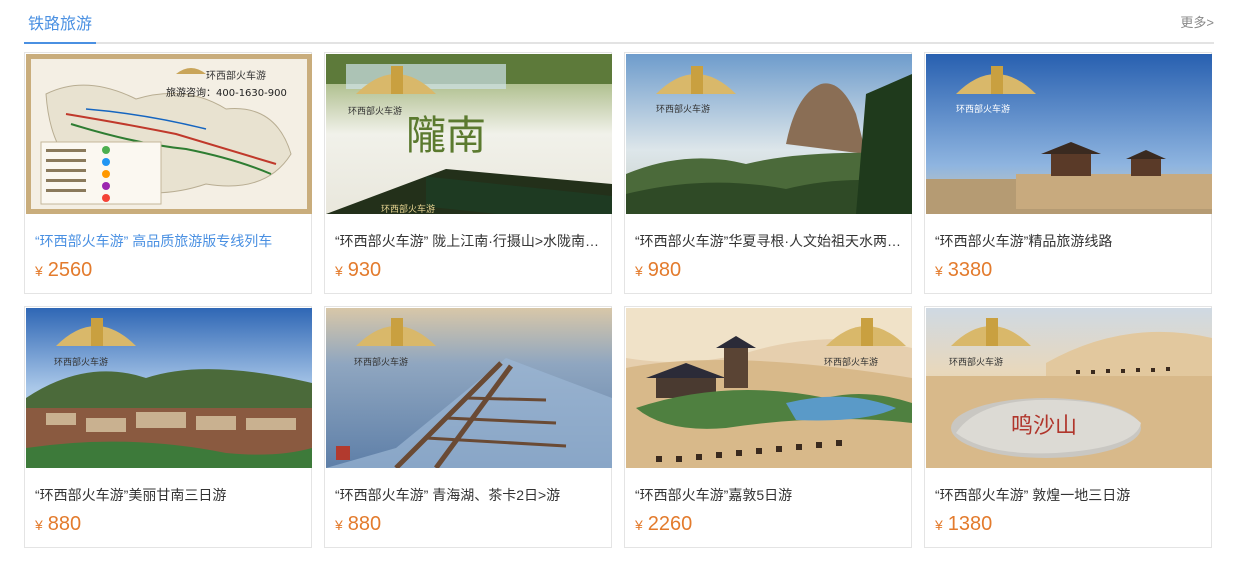  Describe the element at coordinates (64, 270) in the screenshot. I see `tour-price: ¥2560` at that location.